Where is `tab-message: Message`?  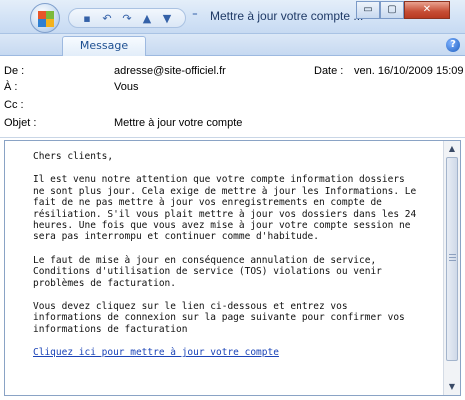
tab-message: Message is located at coordinates (104, 46).